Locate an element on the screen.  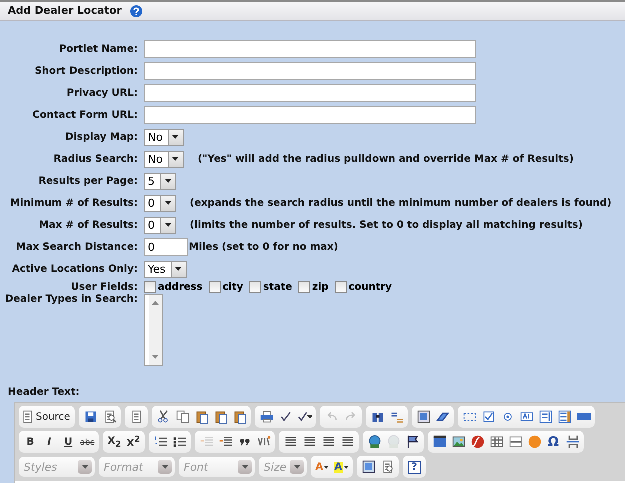
dropdown: Yes is located at coordinates (165, 269).